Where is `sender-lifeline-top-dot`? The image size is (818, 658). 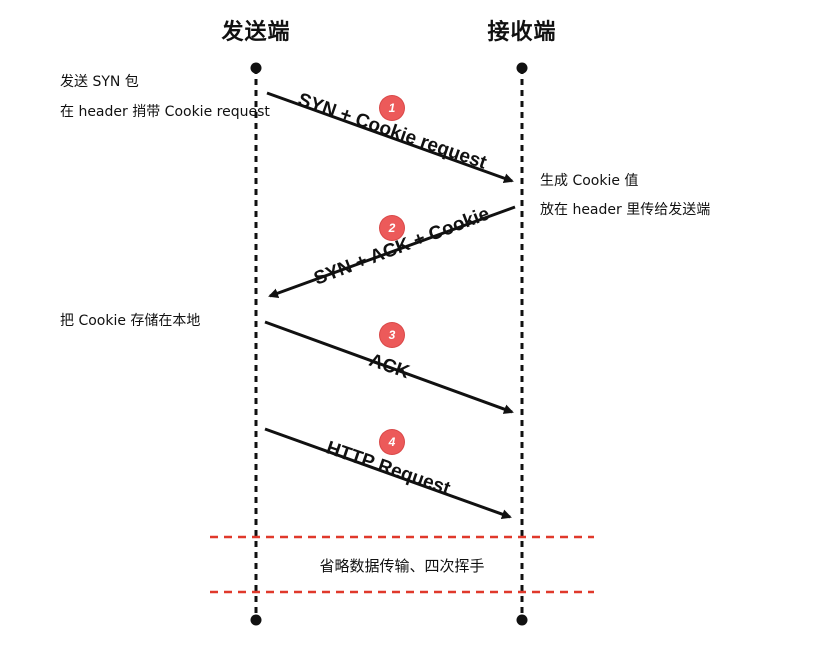 sender-lifeline-top-dot is located at coordinates (256, 68).